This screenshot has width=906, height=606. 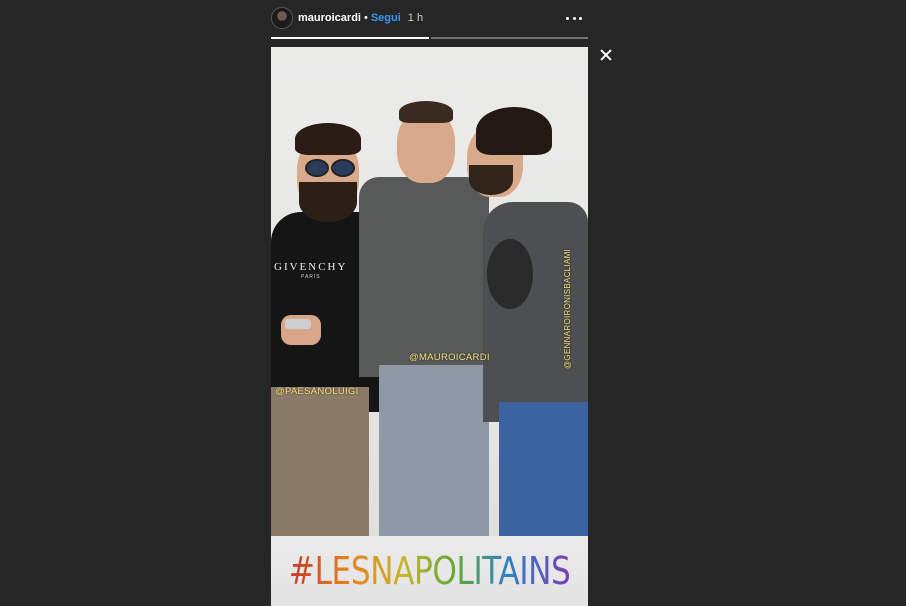 What do you see at coordinates (329, 18) in the screenshot?
I see `username-link: mauroicardi` at bounding box center [329, 18].